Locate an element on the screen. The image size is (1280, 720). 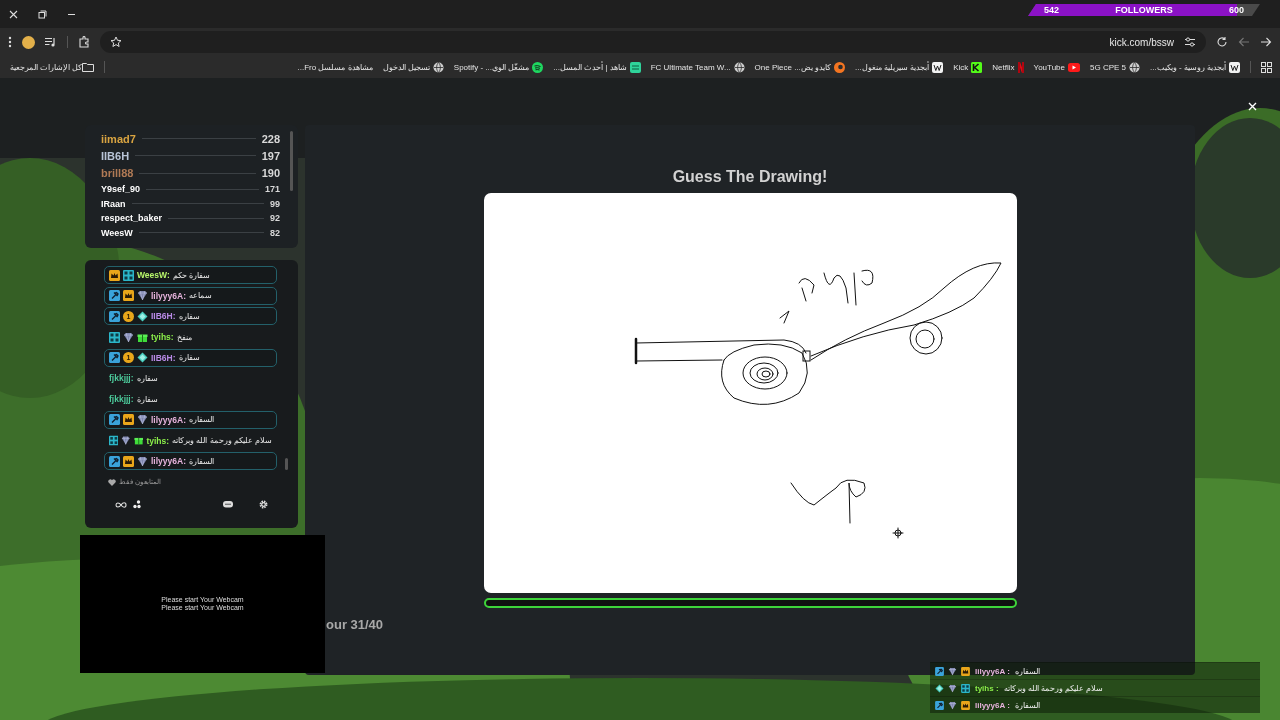
bookmark: تسجيل الدخول is located at coordinates (413, 67).